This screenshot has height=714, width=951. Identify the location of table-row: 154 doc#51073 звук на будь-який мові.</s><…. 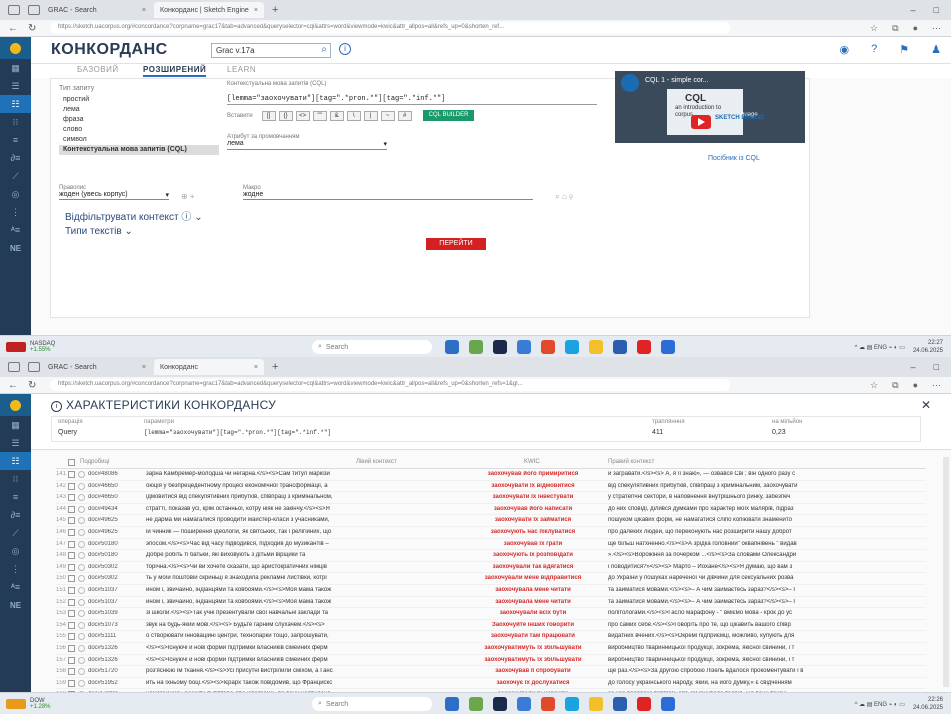
(491, 626).